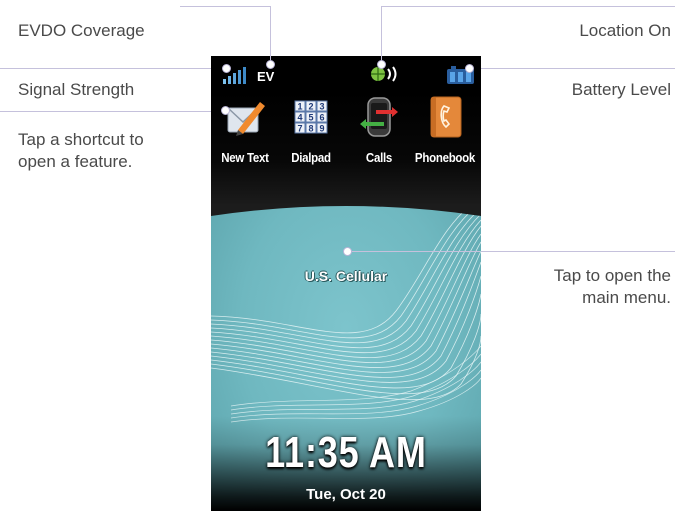 Image resolution: width=675 pixels, height=511 pixels. Describe the element at coordinates (76, 89) in the screenshot. I see `signal-strength-callout: Signal Strength` at that location.